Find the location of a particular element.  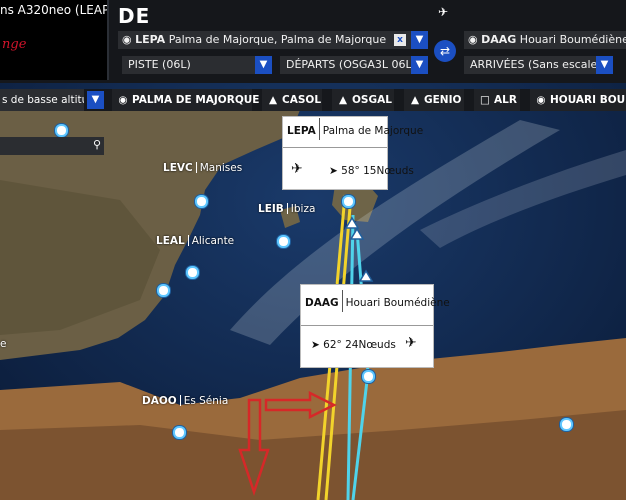

waypoint-label: GENIO is located at coordinates (443, 100).